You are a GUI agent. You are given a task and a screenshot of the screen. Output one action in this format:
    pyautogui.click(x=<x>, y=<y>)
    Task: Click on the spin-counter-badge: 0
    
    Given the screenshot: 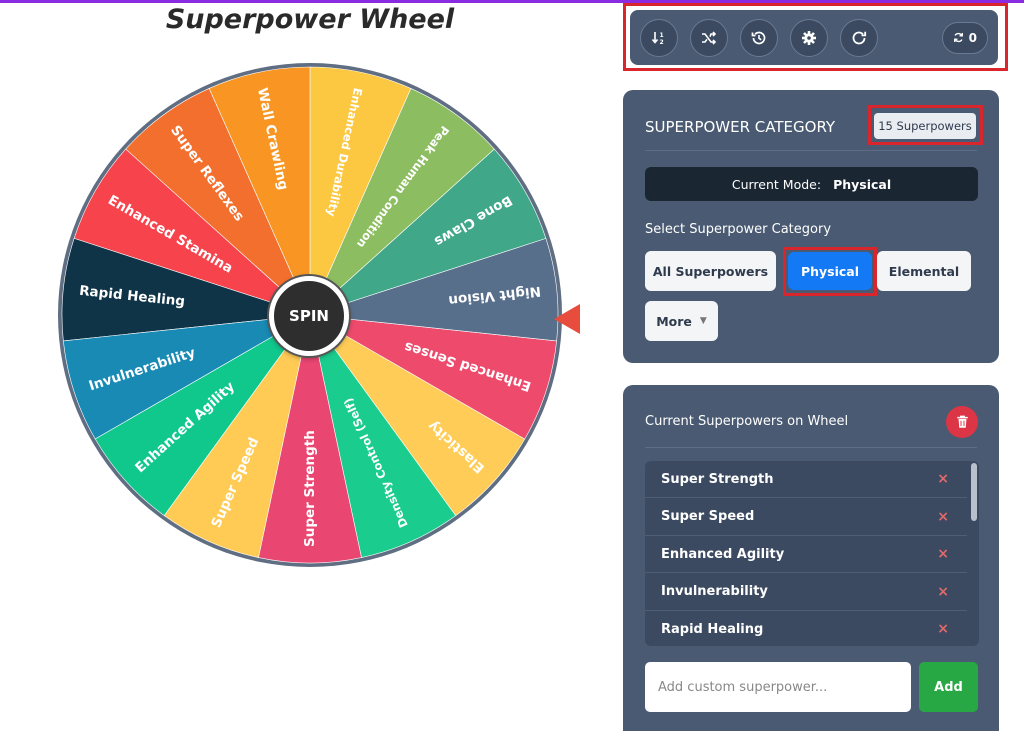 What is the action you would take?
    pyautogui.click(x=964, y=37)
    